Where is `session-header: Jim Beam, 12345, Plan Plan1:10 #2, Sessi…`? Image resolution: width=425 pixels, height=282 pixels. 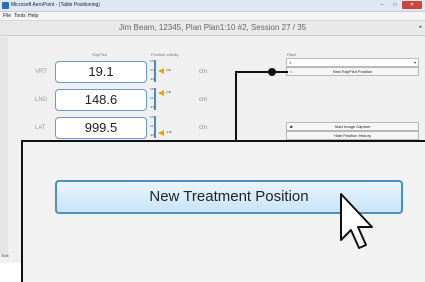 session-header: Jim Beam, 12345, Plan Plan1:10 #2, Sessi… is located at coordinates (212, 28).